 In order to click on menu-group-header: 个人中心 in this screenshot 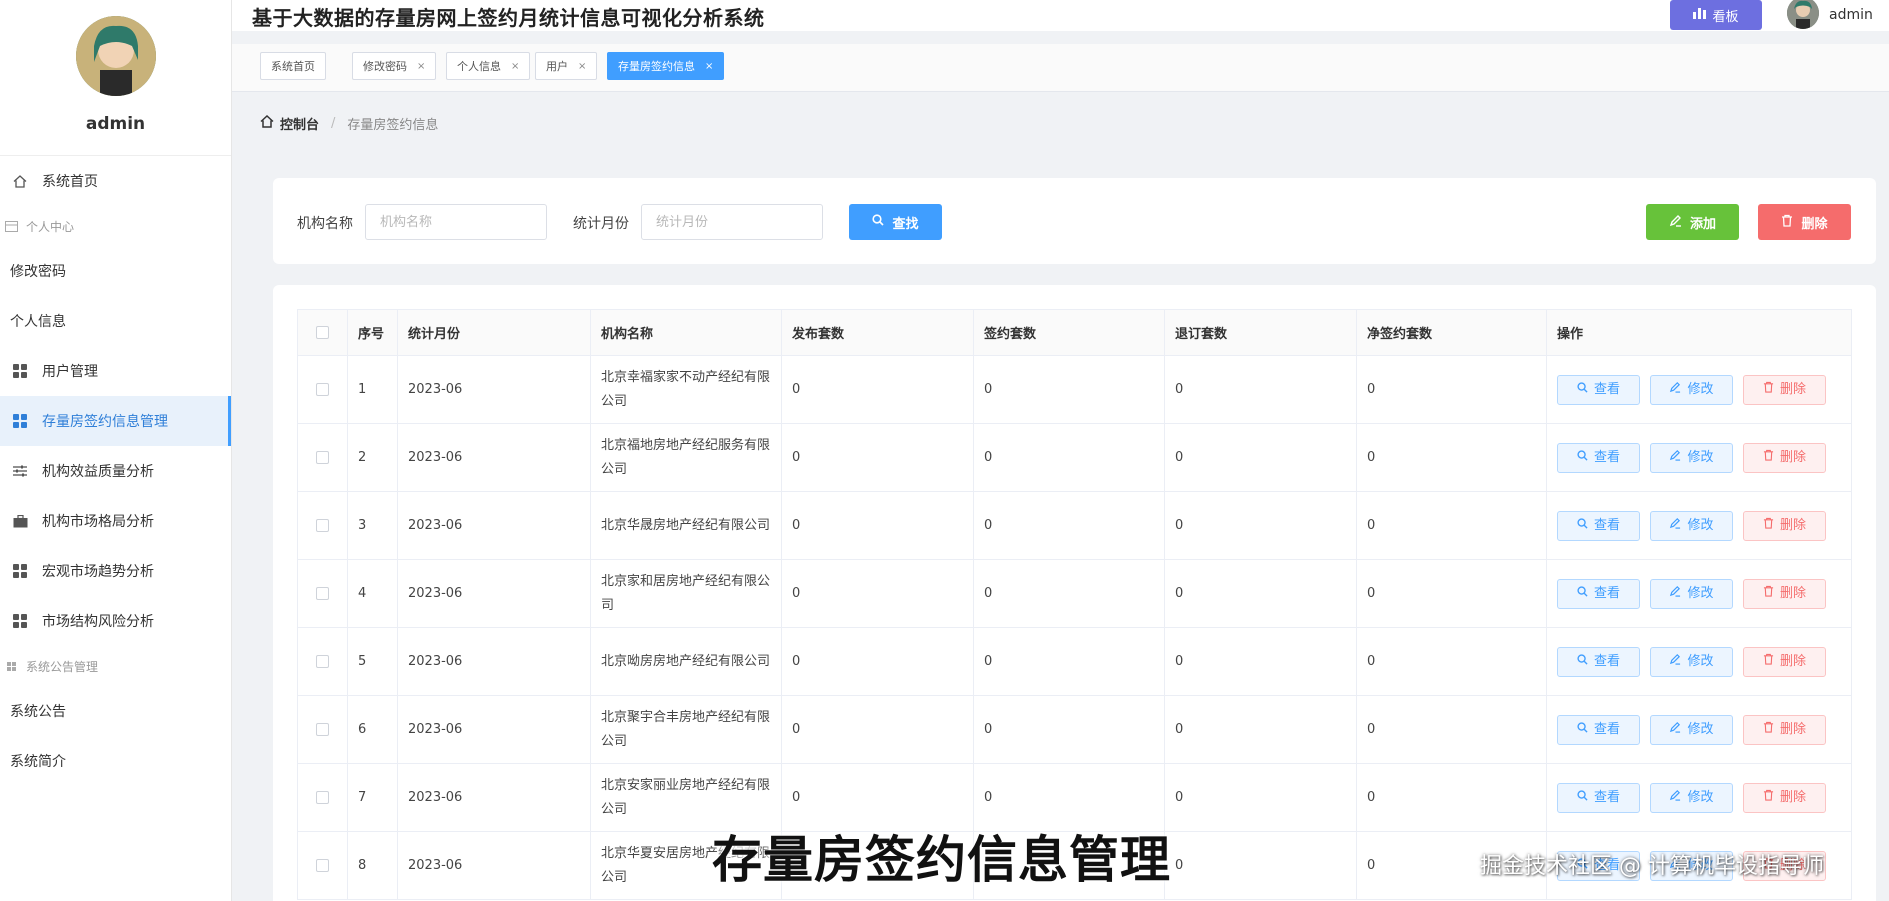, I will do `click(115, 226)`.